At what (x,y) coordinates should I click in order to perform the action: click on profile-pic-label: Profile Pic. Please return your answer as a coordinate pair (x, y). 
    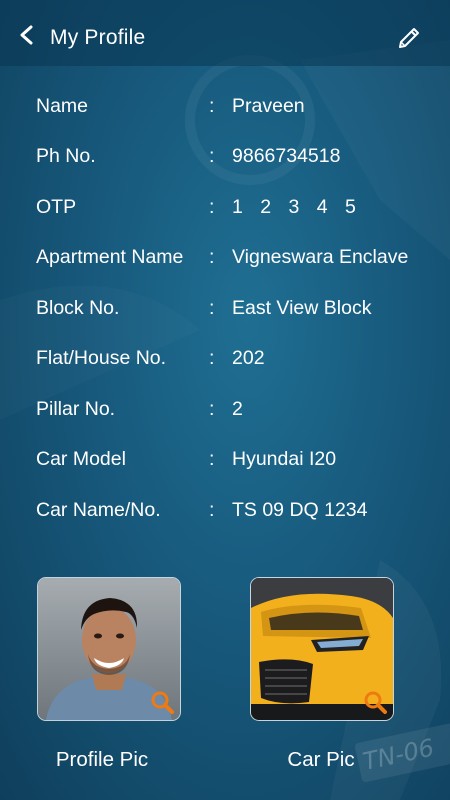
    Looking at the image, I should click on (102, 759).